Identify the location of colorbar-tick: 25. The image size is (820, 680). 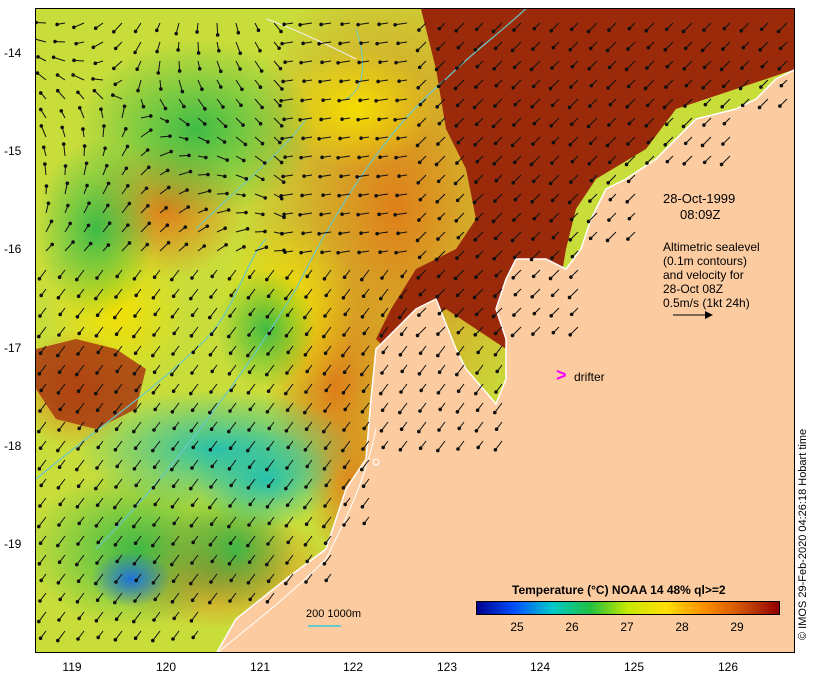
(517, 627).